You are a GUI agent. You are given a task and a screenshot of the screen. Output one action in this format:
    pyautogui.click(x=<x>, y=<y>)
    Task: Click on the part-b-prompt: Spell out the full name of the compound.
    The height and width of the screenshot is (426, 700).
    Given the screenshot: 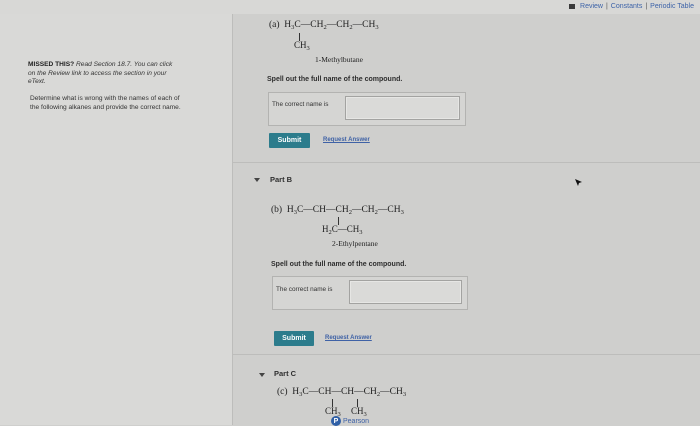 What is the action you would take?
    pyautogui.click(x=339, y=264)
    